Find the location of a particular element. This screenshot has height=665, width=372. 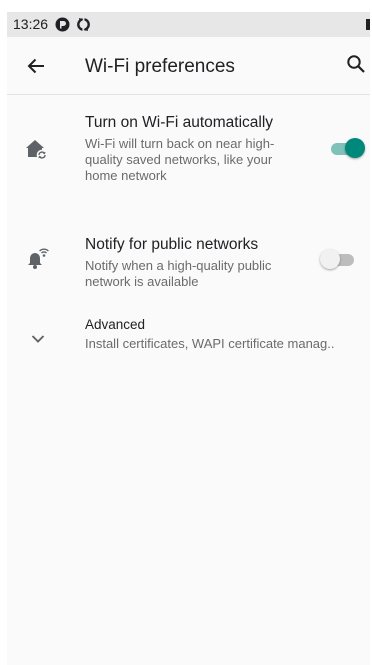

wifi-auto-home-icon is located at coordinates (38, 150).